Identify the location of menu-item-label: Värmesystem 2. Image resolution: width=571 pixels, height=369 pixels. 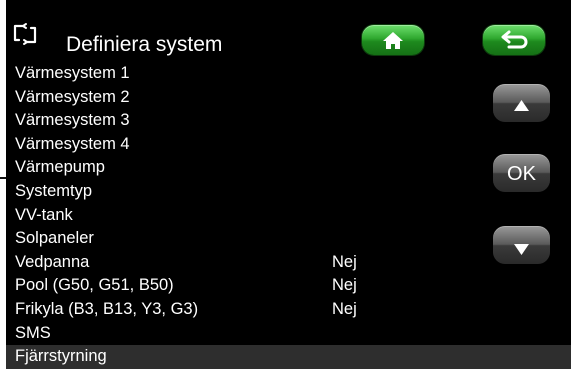
(72, 96).